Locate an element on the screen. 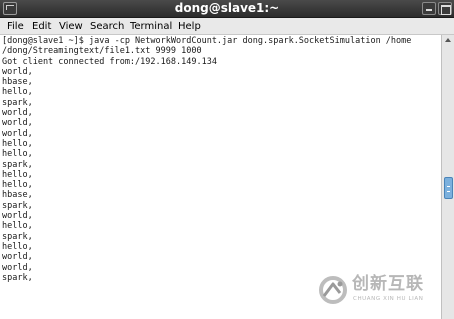 The height and width of the screenshot is (319, 454). menu-view: View is located at coordinates (71, 26).